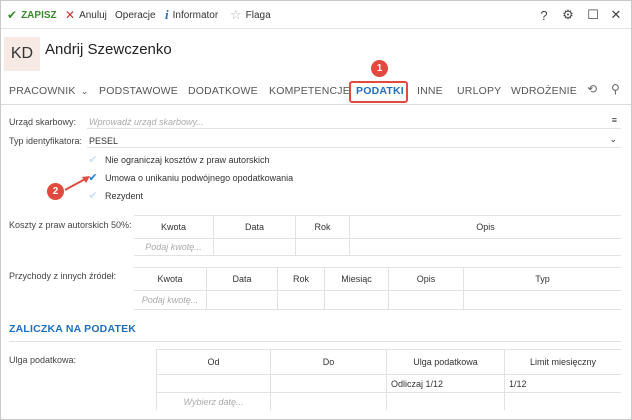 The image size is (632, 420). I want to click on help-icon: ?, so click(544, 15).